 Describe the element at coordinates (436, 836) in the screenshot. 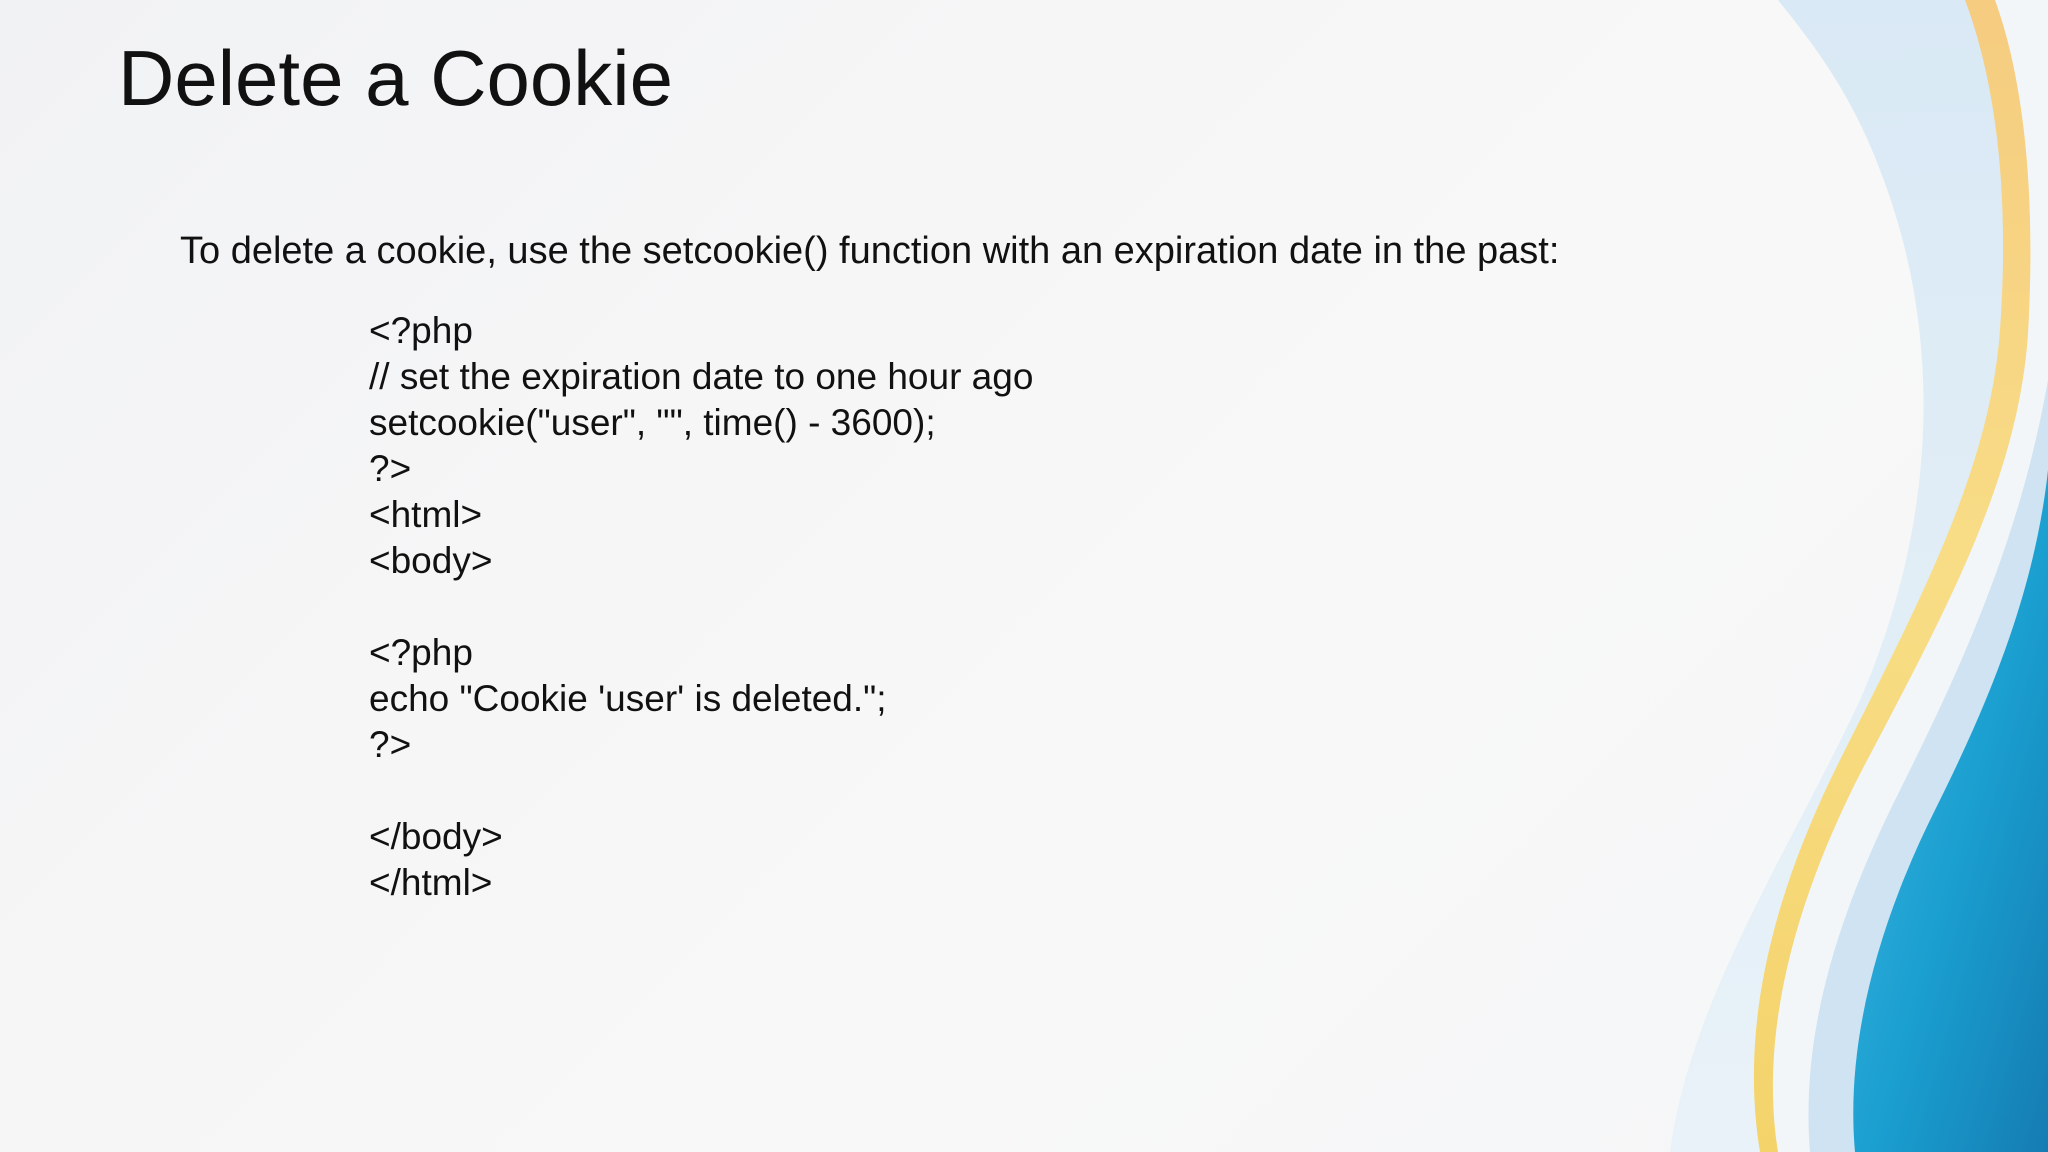

I see `code-line: </body>` at that location.